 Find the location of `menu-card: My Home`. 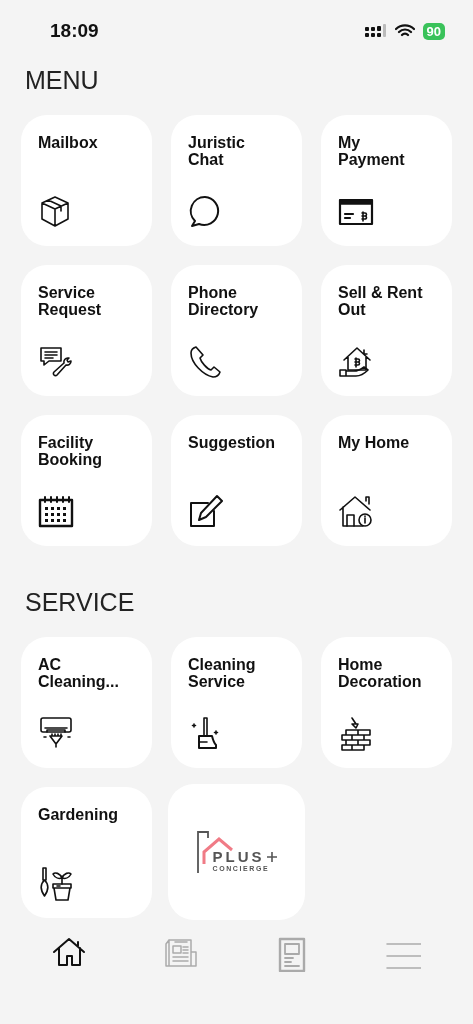

menu-card: My Home is located at coordinates (386, 480).